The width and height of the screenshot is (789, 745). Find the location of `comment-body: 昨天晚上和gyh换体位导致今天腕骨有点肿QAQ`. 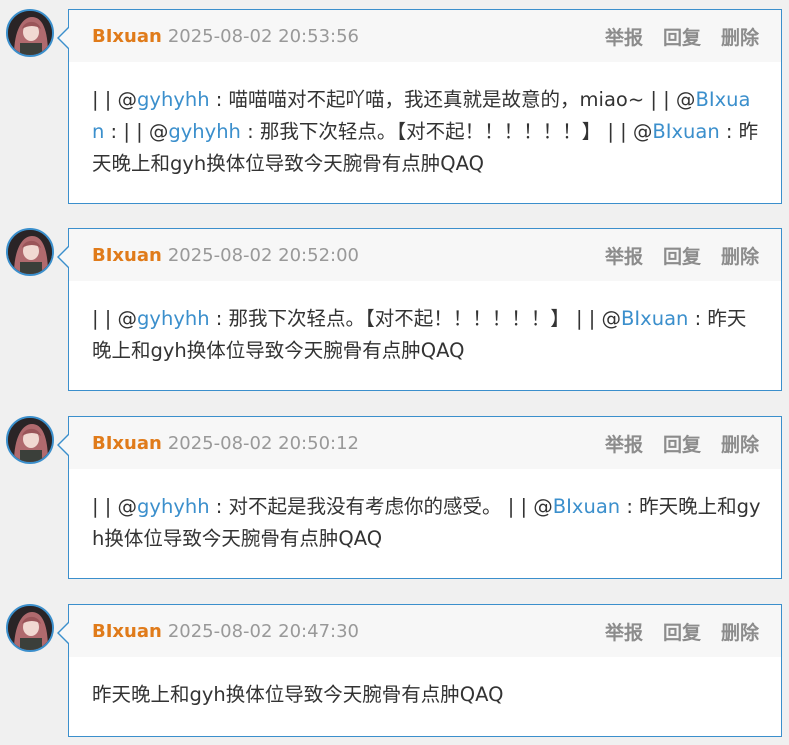

comment-body: 昨天晚上和gyh换体位导致今天腕骨有点肿QAQ is located at coordinates (425, 695).